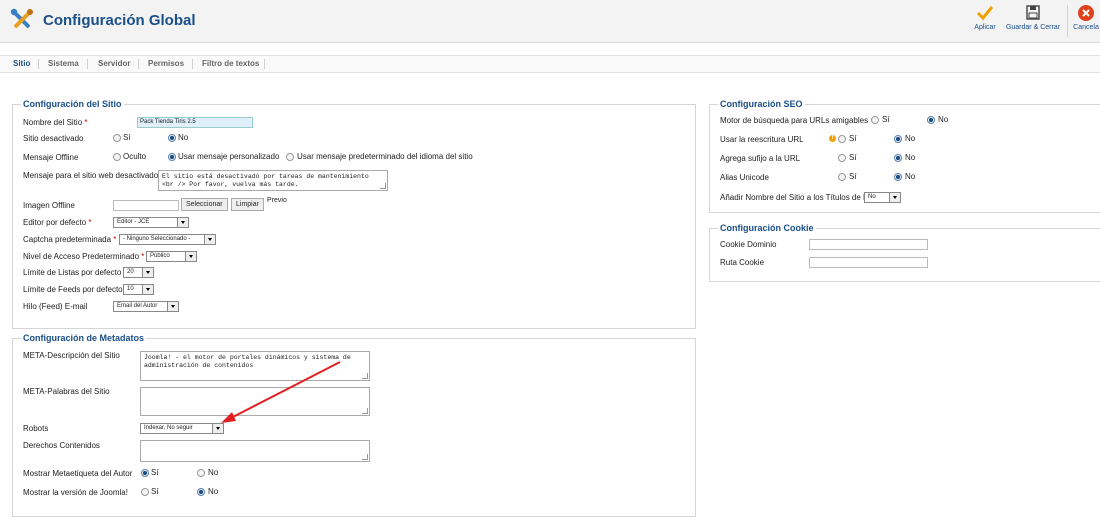  What do you see at coordinates (281, 392) in the screenshot?
I see `annotation-arrow` at bounding box center [281, 392].